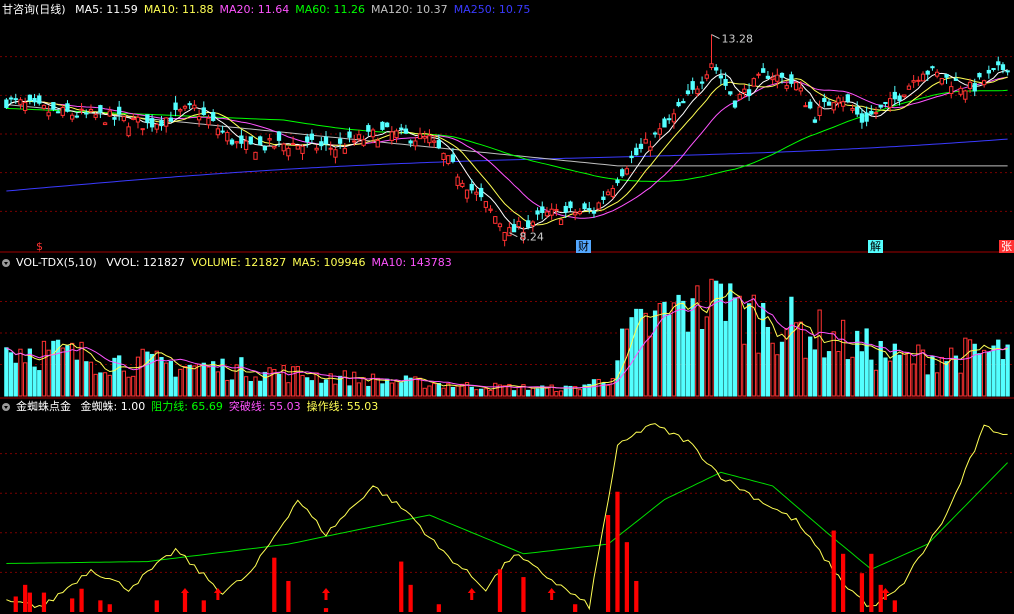 This screenshot has width=1014, height=614. I want to click on volume-title: VOL-TDX(5,10), so click(56, 262).